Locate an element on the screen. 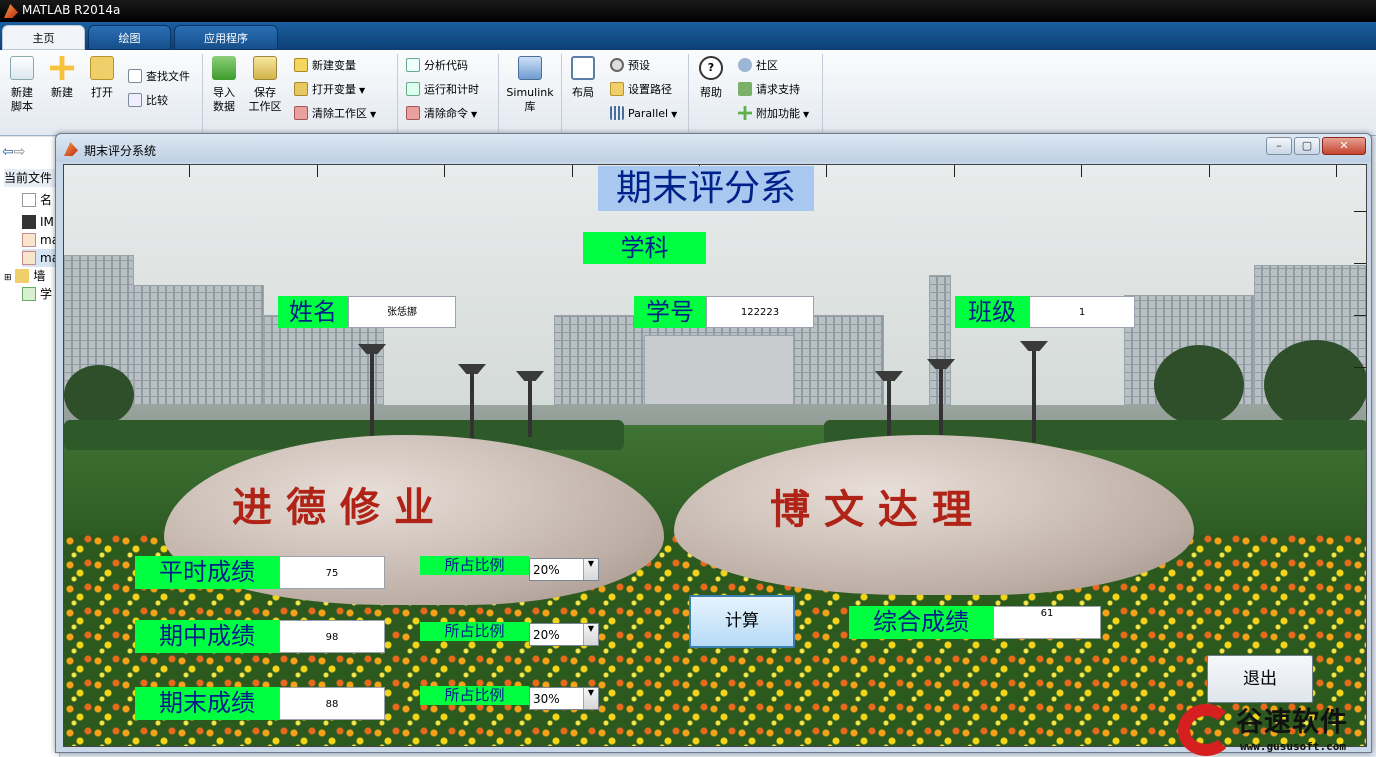  final-score-input: 88 is located at coordinates (332, 703).